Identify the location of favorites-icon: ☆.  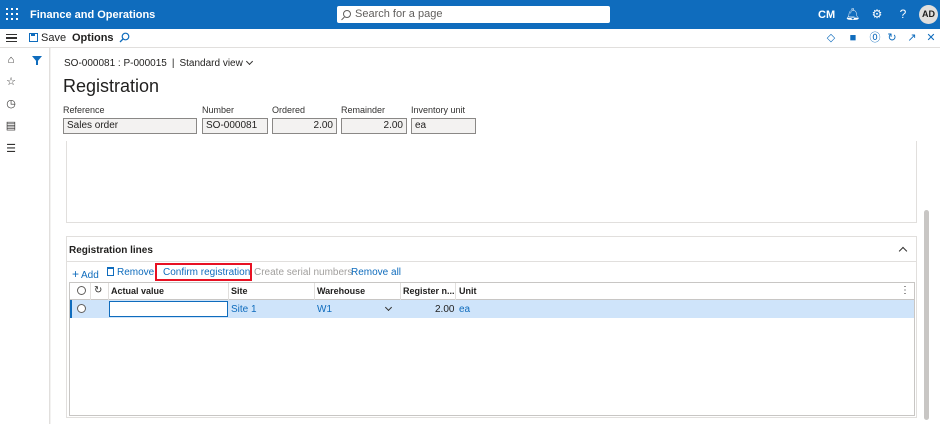
(11, 82).